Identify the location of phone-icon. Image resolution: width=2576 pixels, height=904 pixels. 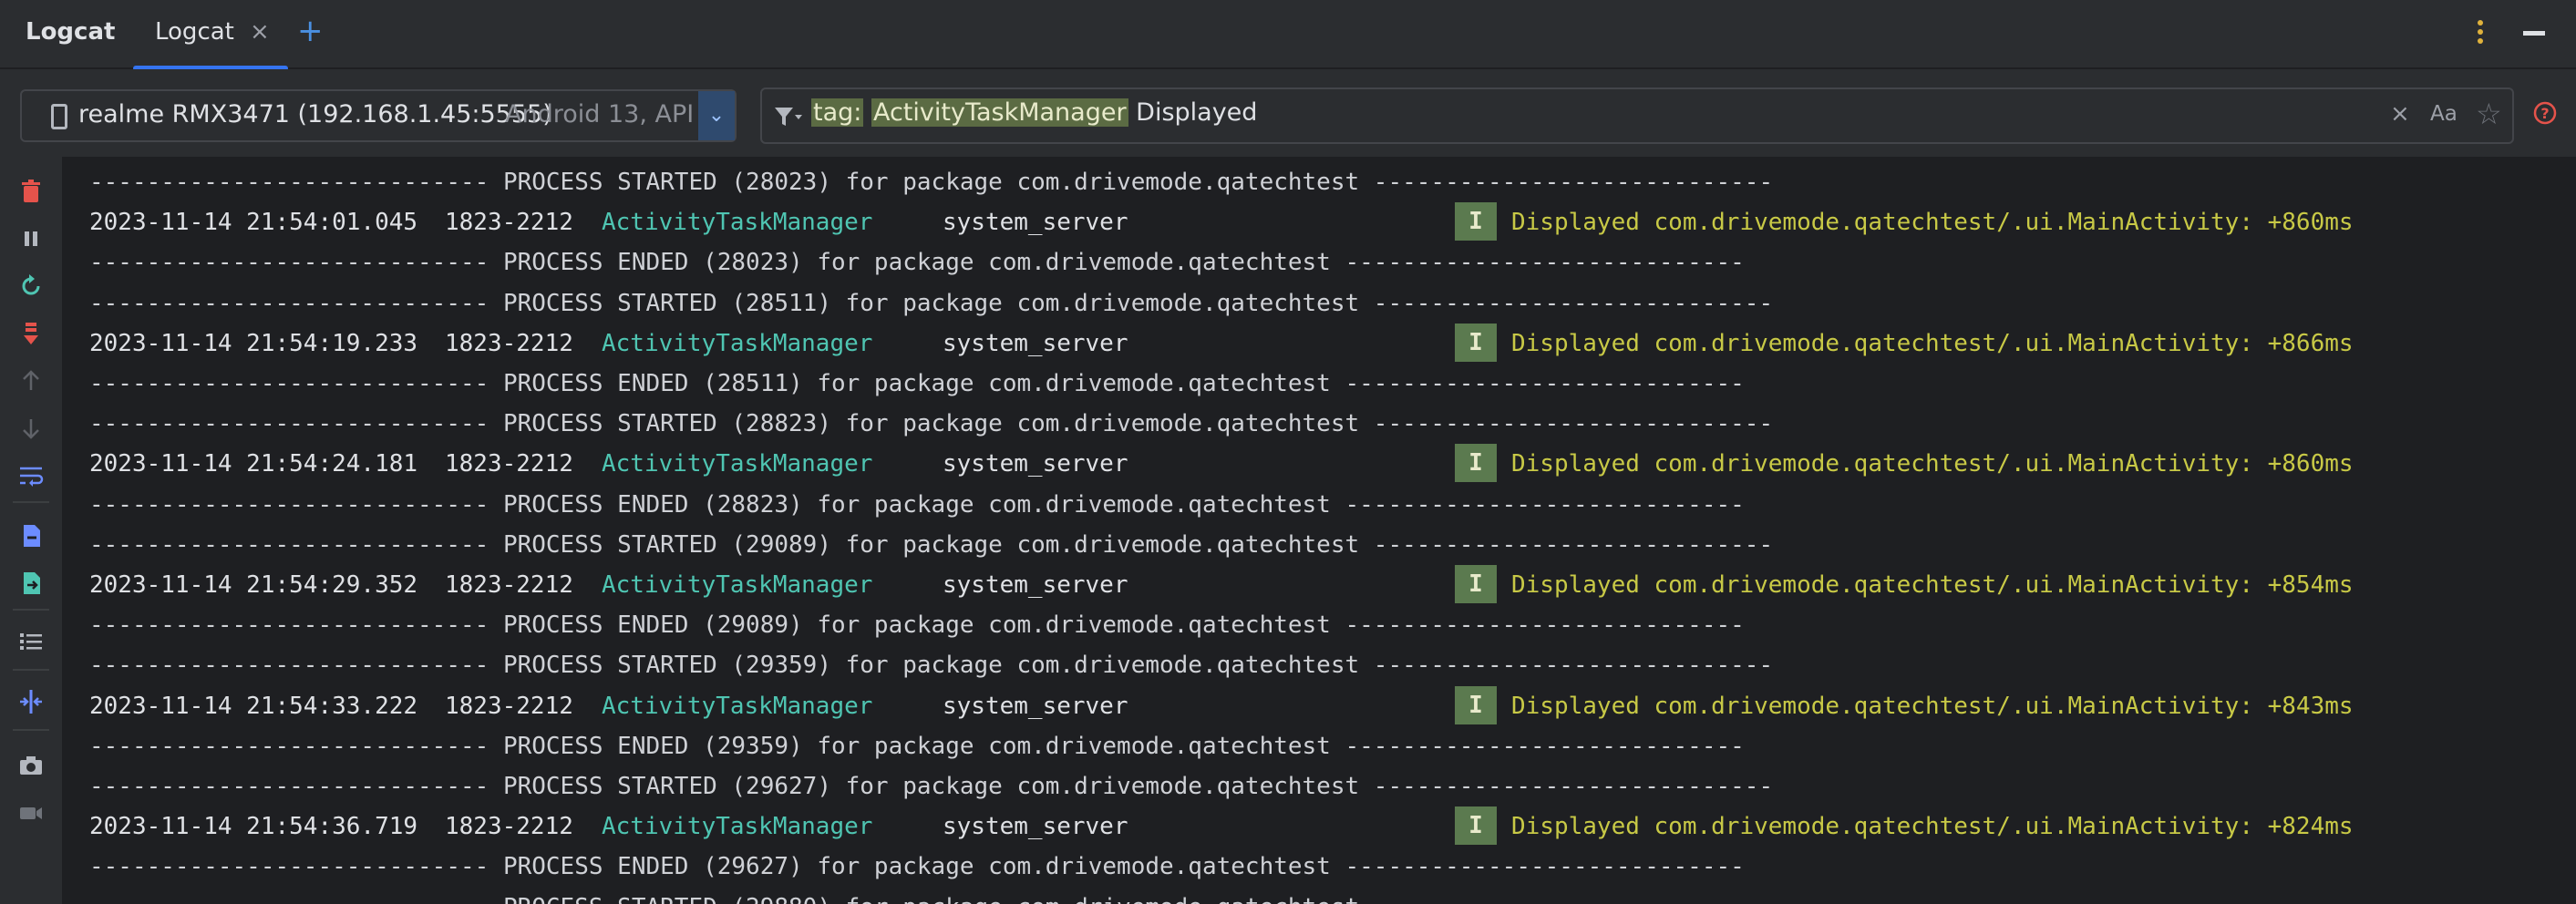
(59, 116).